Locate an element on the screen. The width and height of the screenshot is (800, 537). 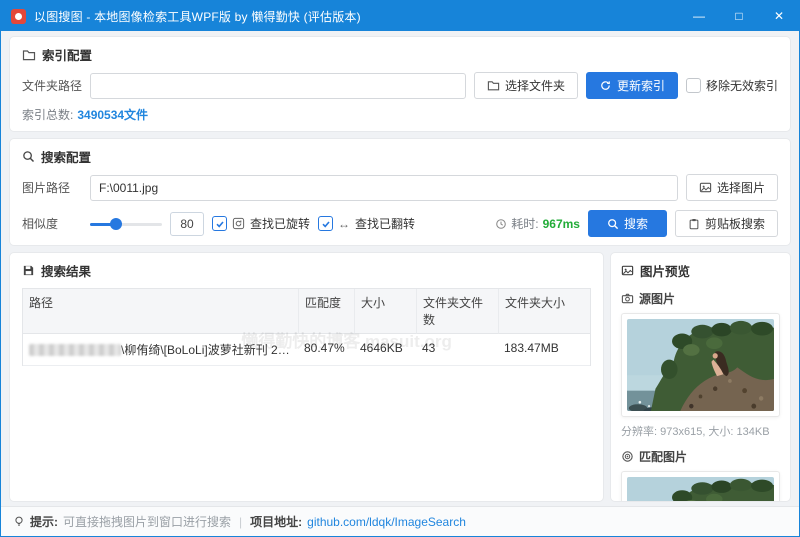
select-folder-button: 选择文件夹 is located at coordinates (525, 85).